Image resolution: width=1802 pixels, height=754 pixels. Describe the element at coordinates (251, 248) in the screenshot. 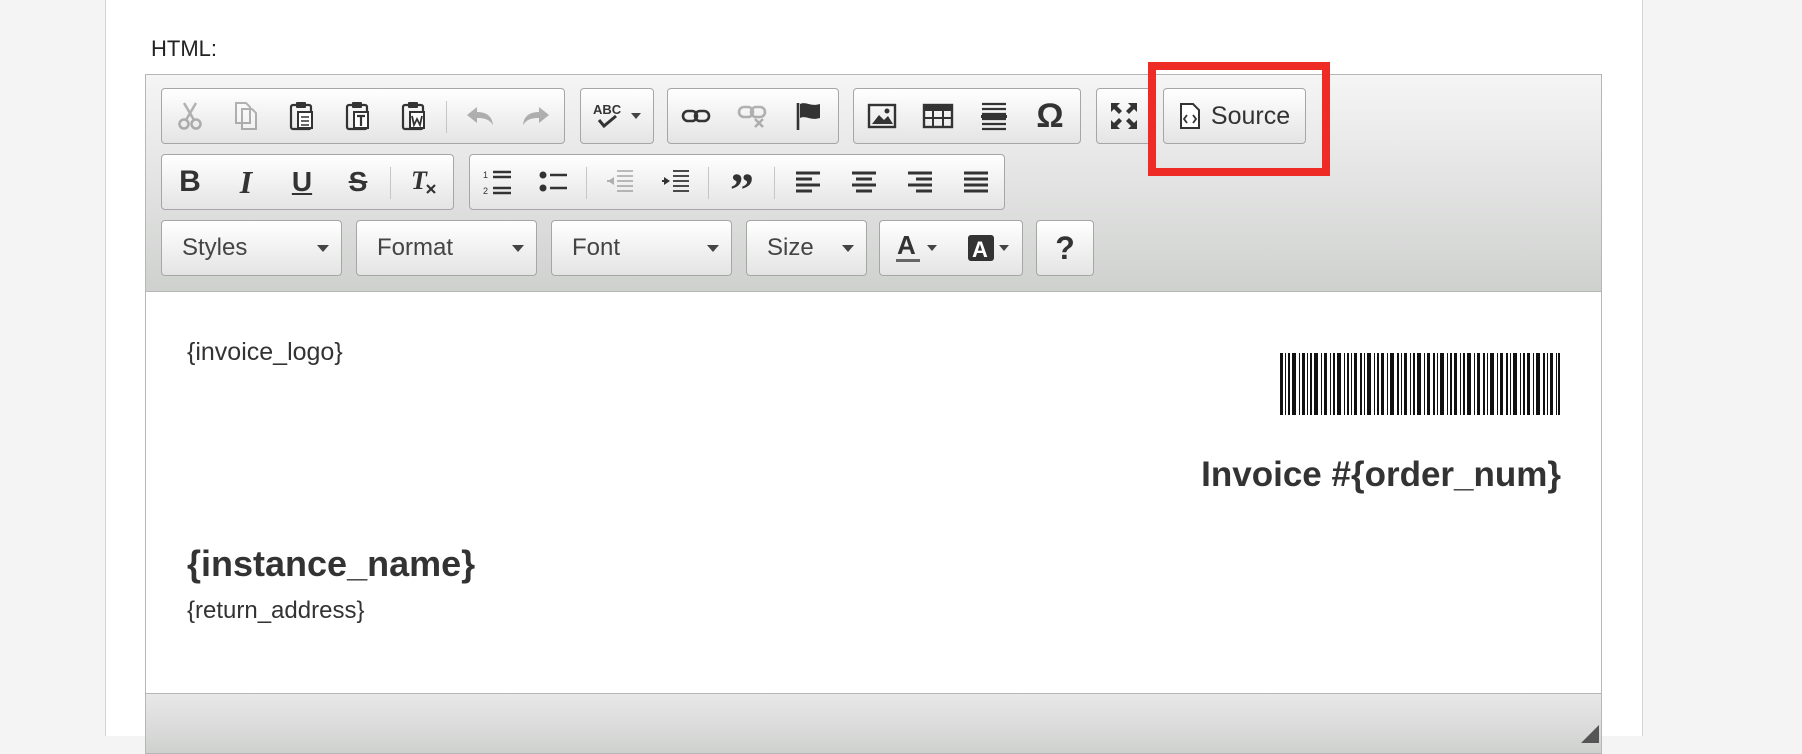

I see `styles-dropdown: Styles` at that location.